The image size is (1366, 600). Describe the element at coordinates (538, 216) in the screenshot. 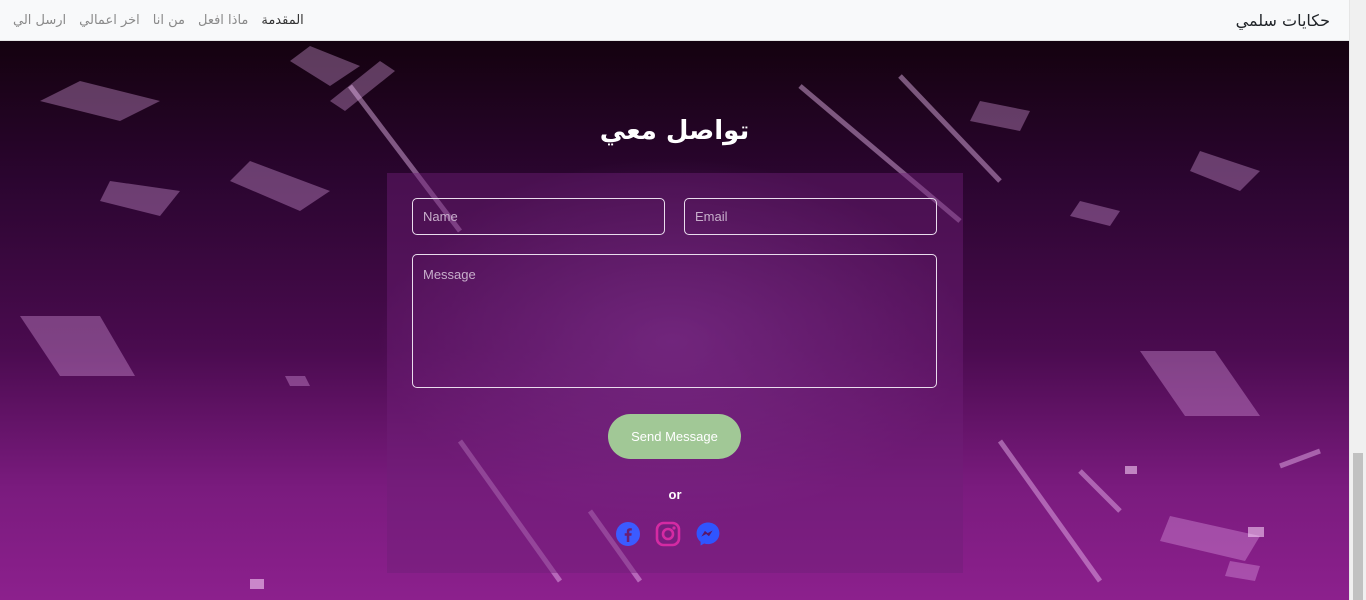

I see `name-input` at that location.